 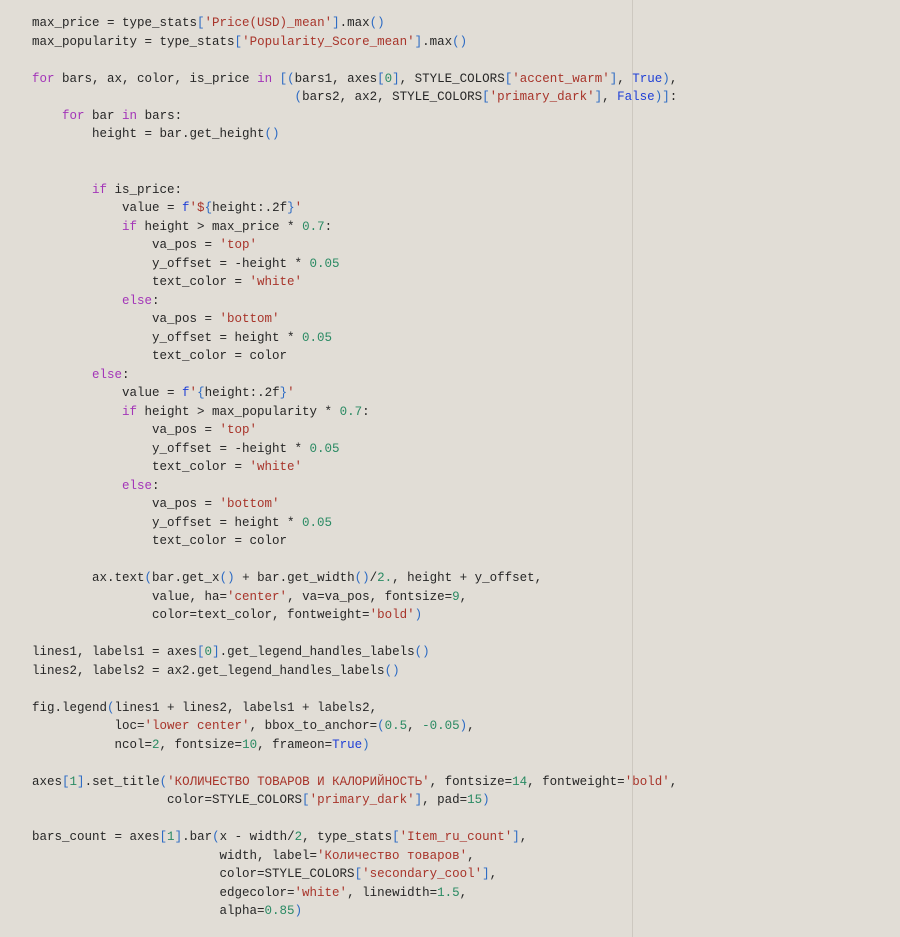 What do you see at coordinates (246, 707) in the screenshot?
I see `code-token: lines1 + lines2, labels1 + labels2,` at bounding box center [246, 707].